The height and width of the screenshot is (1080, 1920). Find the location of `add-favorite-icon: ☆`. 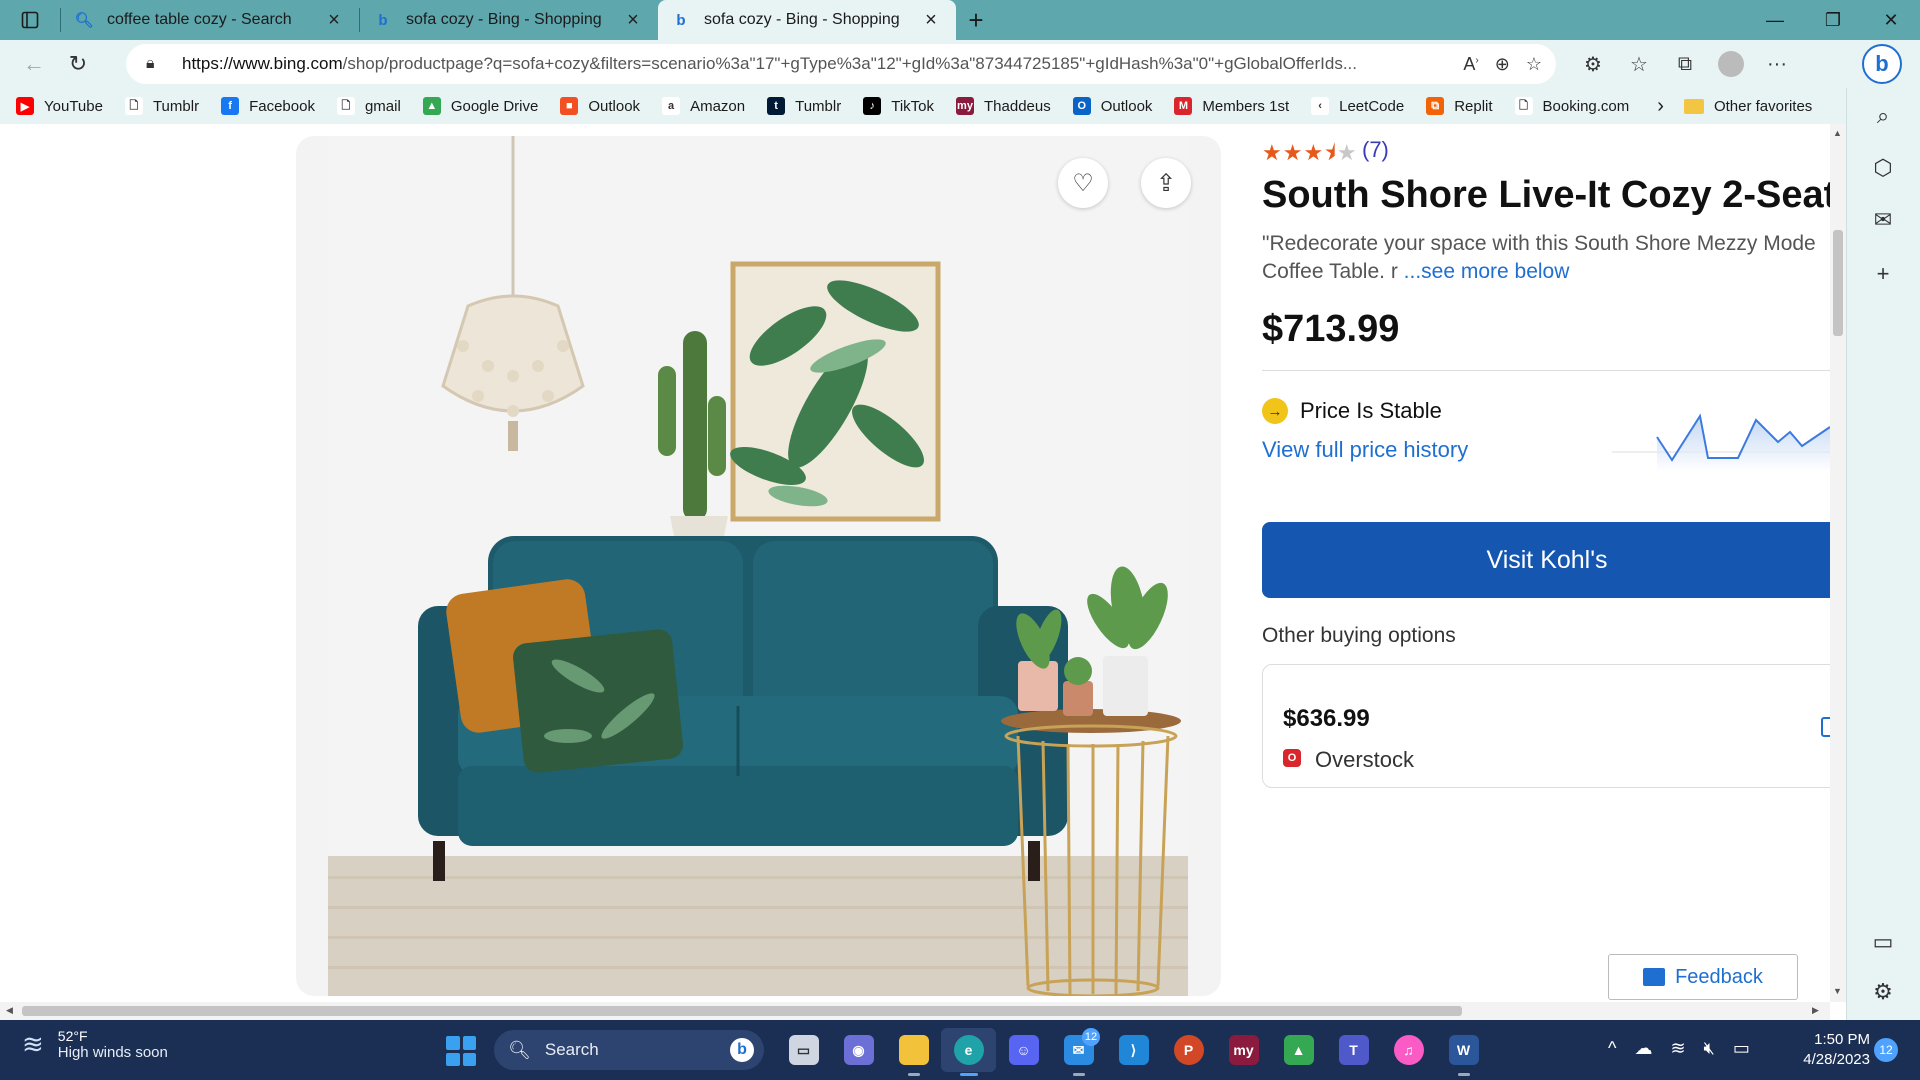

add-favorite-icon: ☆ is located at coordinates (1534, 64).